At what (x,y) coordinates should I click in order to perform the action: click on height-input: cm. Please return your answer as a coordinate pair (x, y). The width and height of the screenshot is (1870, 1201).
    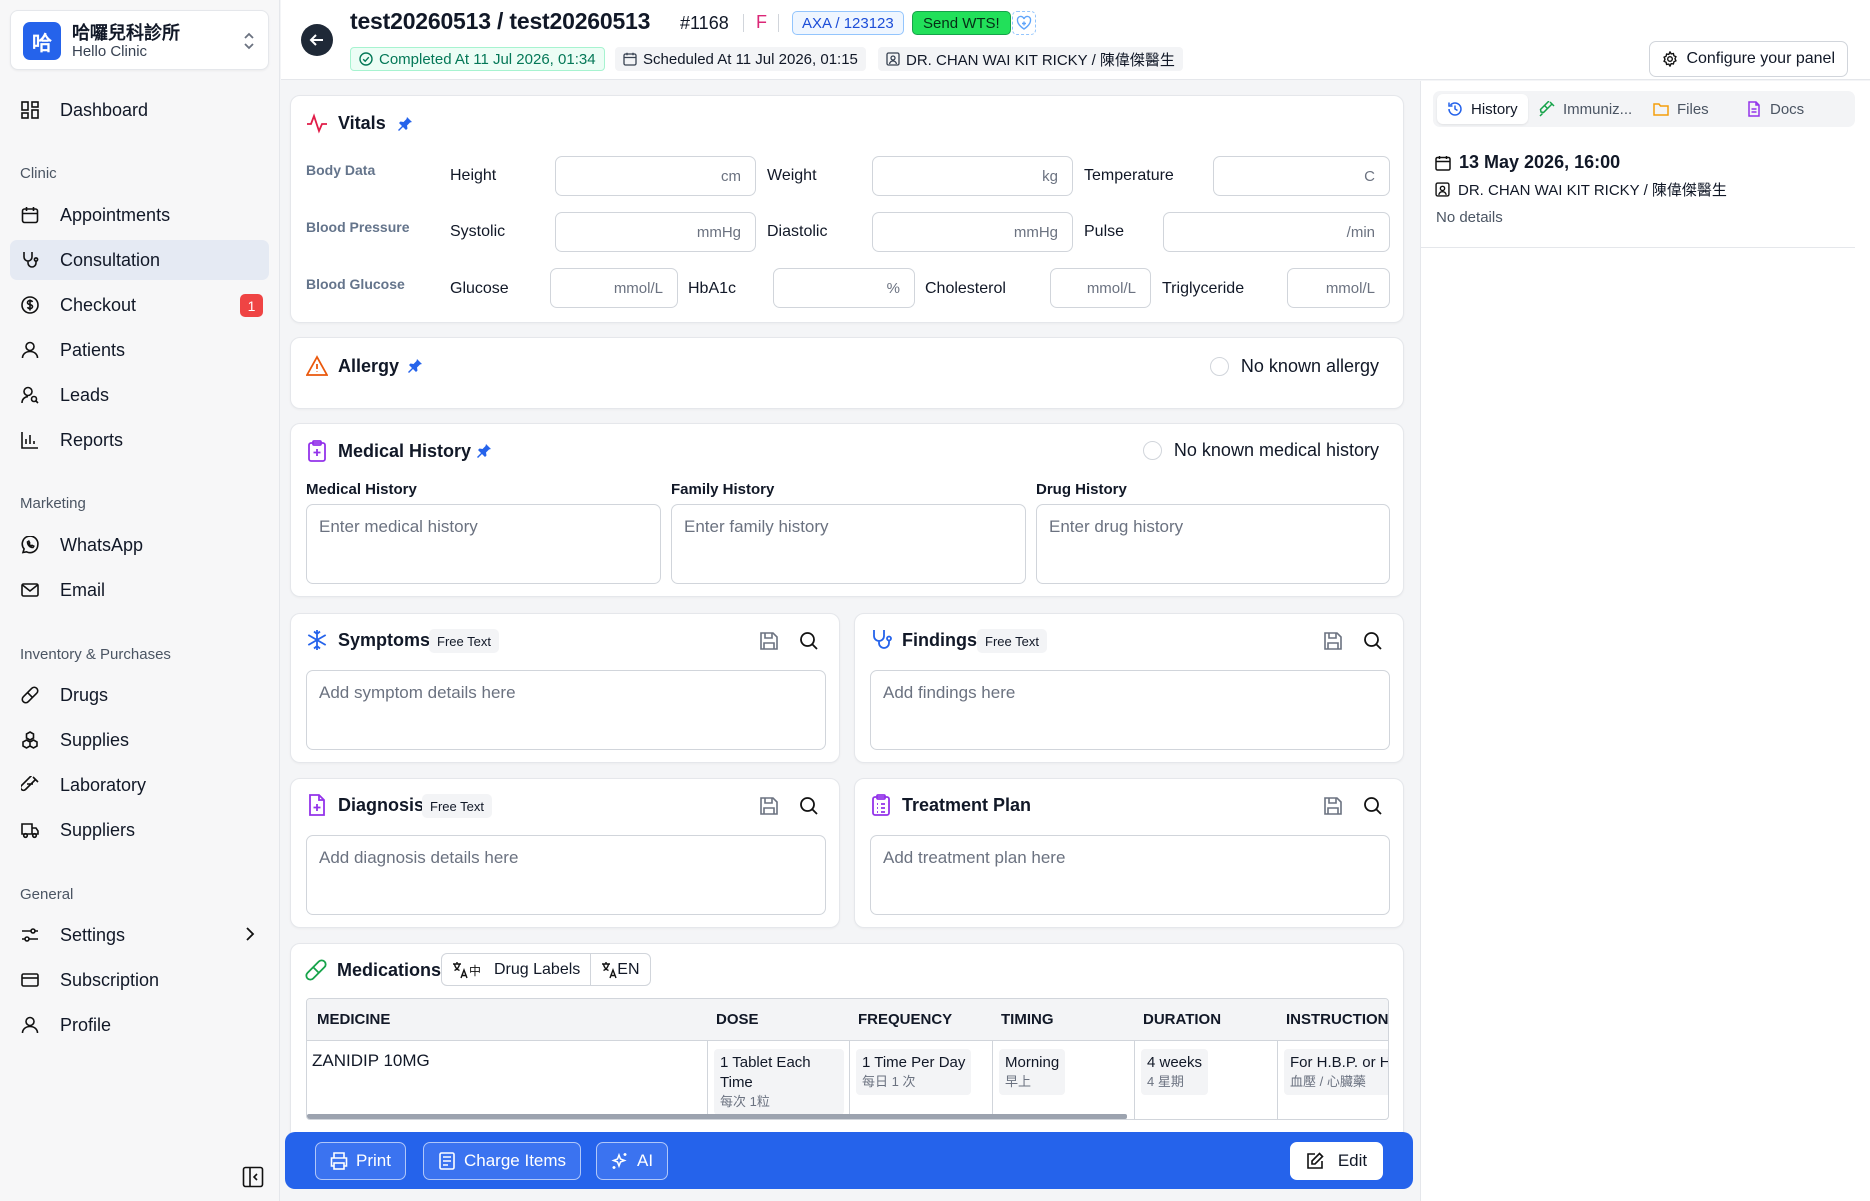
    Looking at the image, I should click on (655, 176).